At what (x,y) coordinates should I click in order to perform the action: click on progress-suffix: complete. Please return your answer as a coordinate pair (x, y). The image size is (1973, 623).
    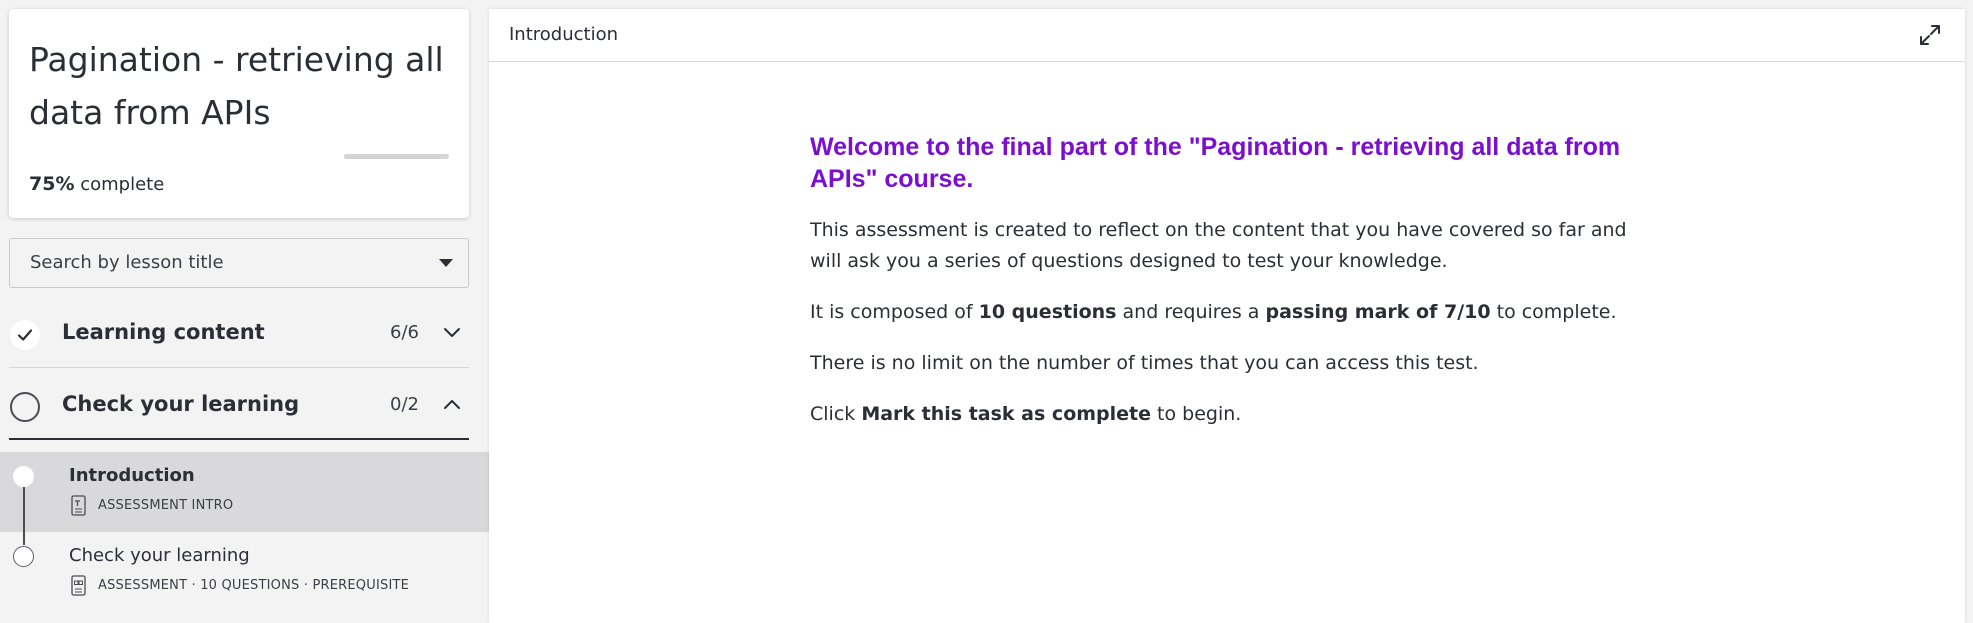
    Looking at the image, I should click on (122, 184).